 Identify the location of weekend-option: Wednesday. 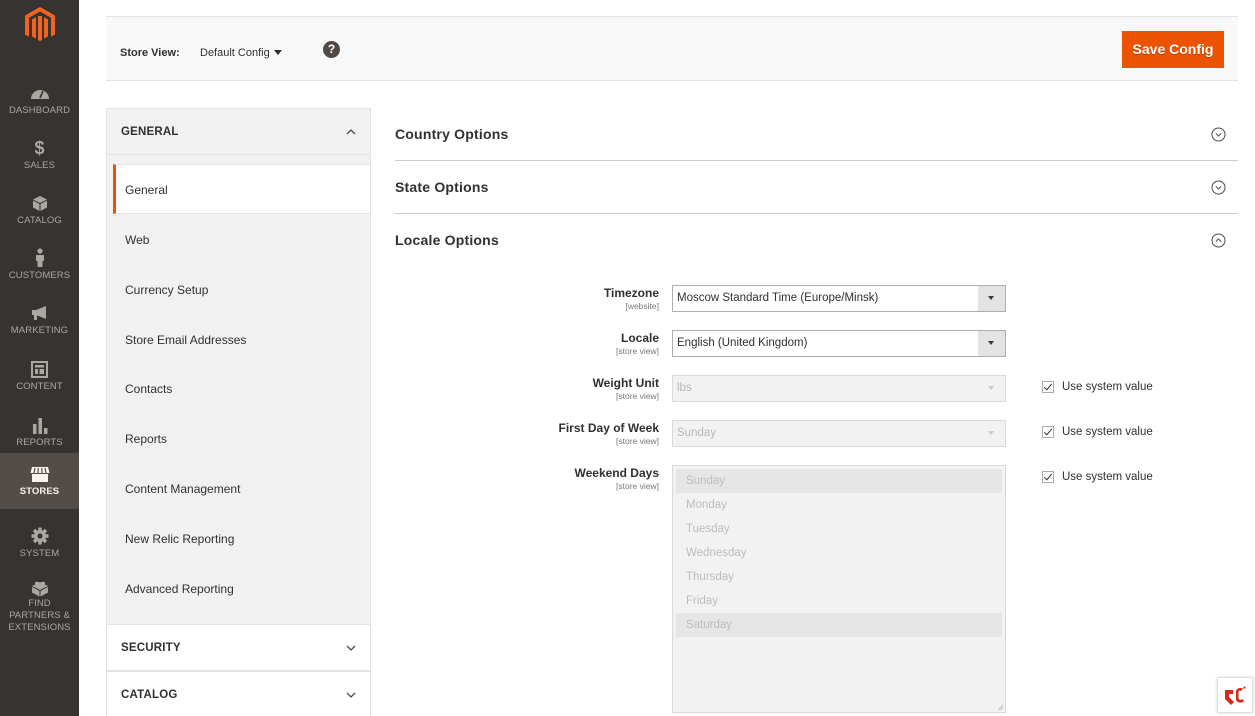
(716, 553).